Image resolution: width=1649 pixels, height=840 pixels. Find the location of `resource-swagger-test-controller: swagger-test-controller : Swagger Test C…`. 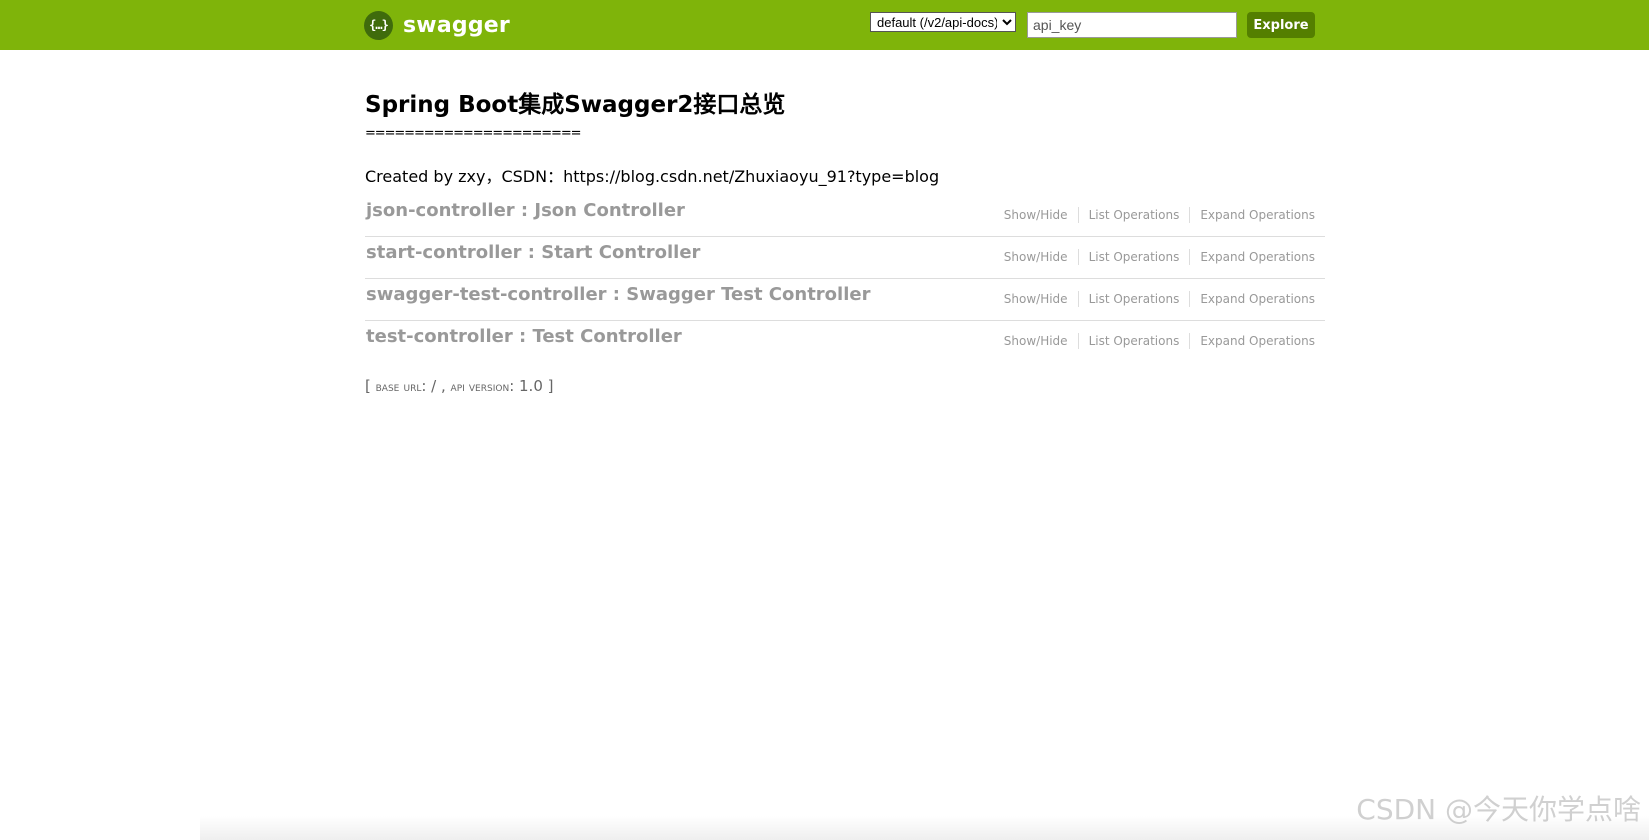

resource-swagger-test-controller: swagger-test-controller : Swagger Test C… is located at coordinates (845, 300).